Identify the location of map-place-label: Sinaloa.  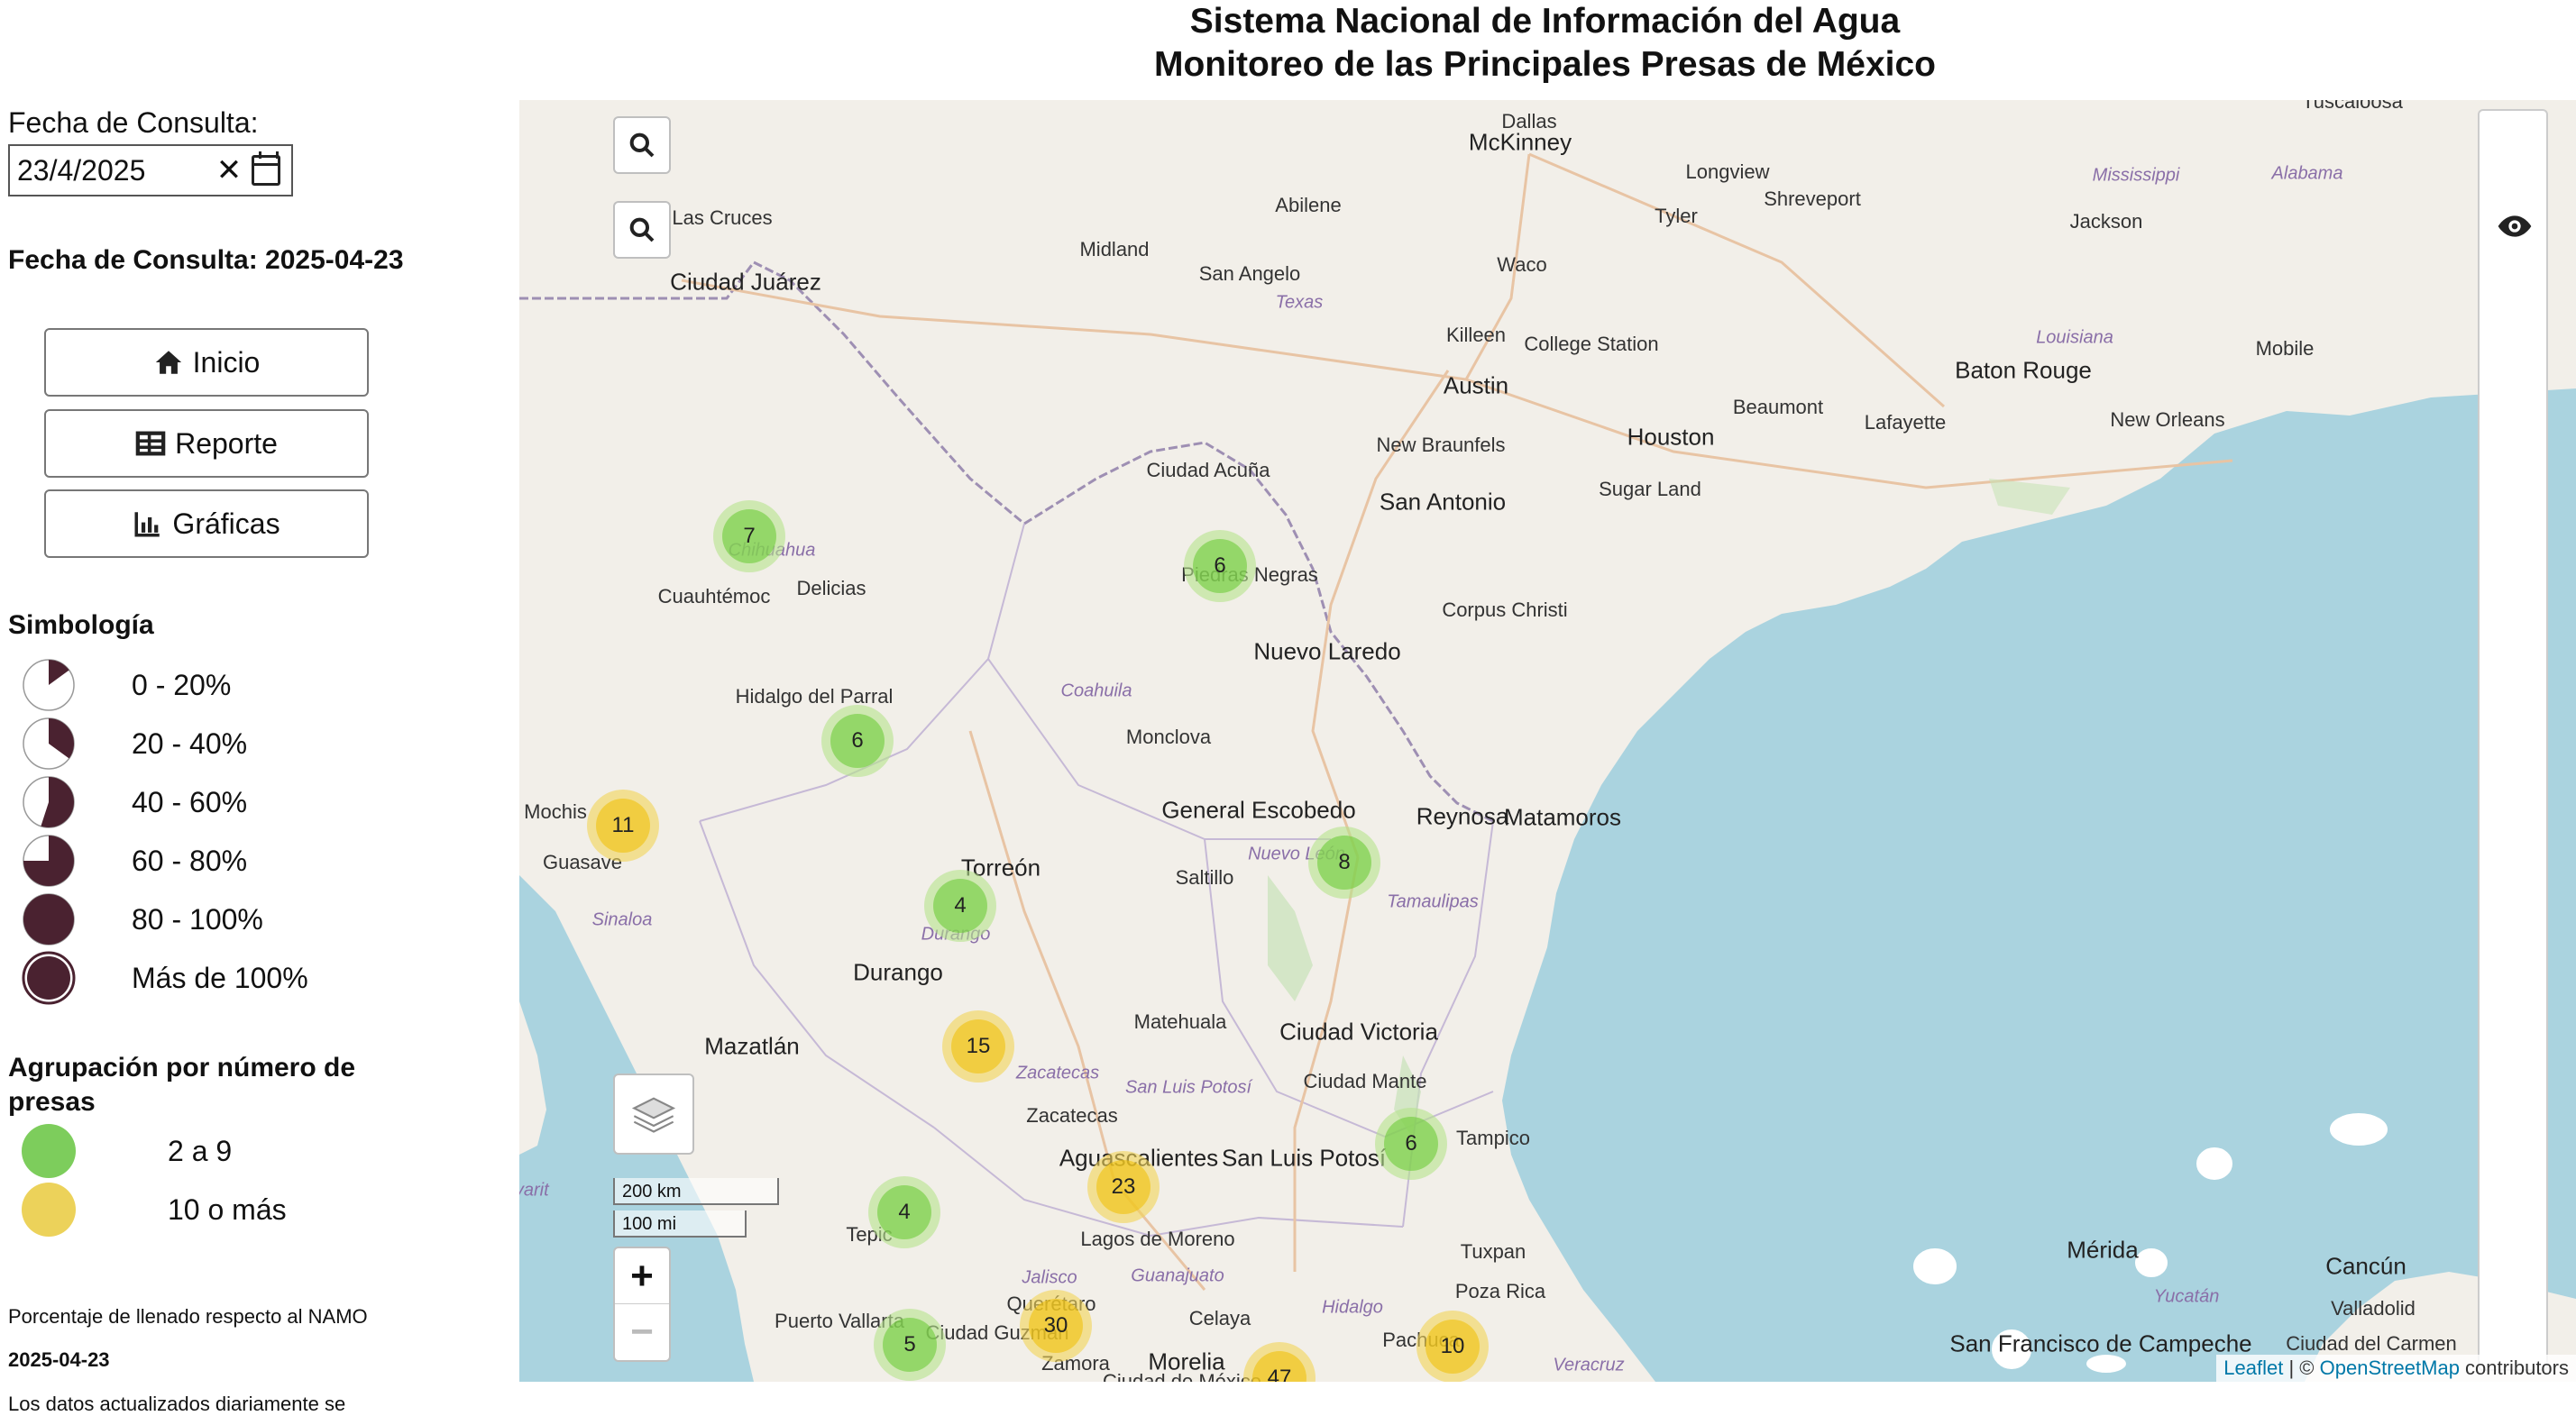
(622, 919).